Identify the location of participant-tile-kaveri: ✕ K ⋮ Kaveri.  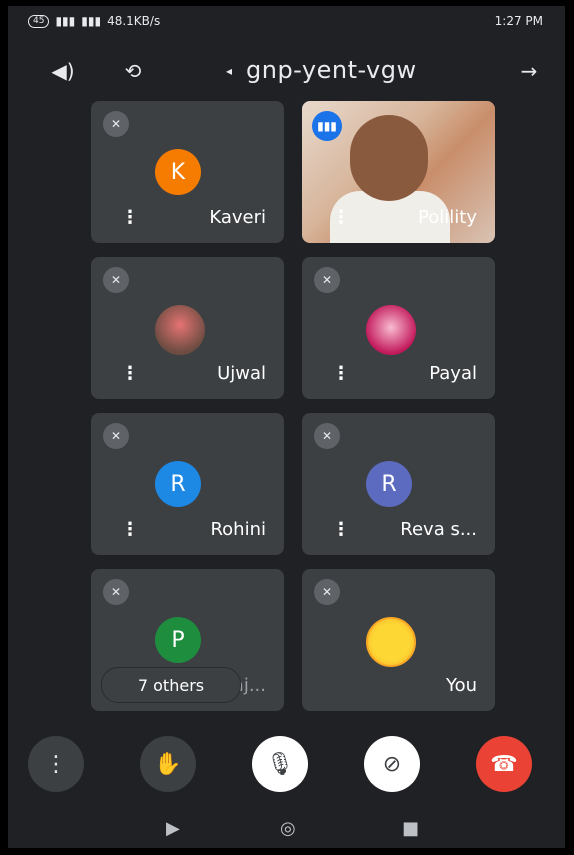
(187, 172).